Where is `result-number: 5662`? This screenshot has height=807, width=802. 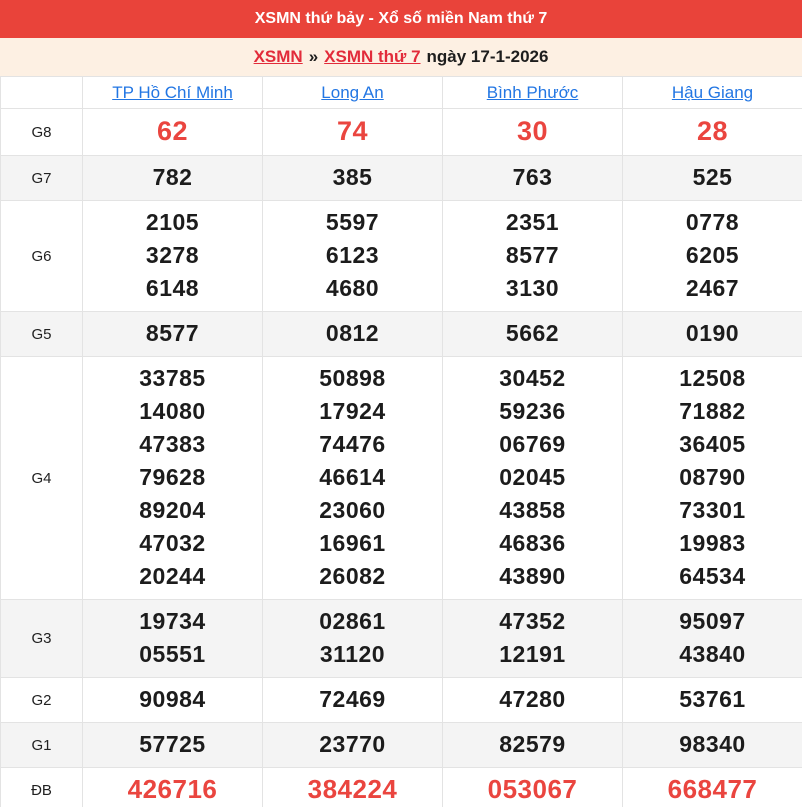
result-number: 5662 is located at coordinates (532, 333).